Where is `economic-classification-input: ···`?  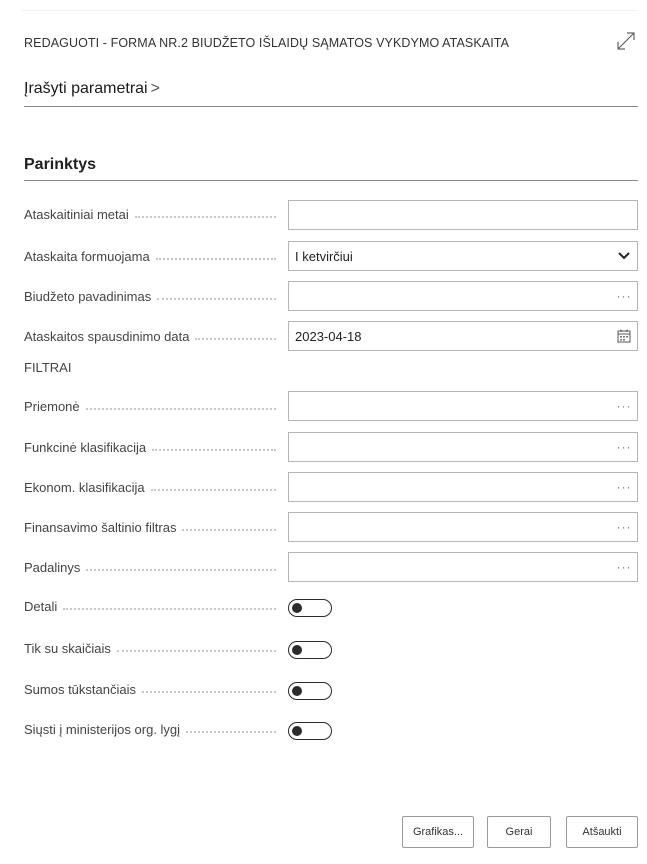 economic-classification-input: ··· is located at coordinates (463, 487).